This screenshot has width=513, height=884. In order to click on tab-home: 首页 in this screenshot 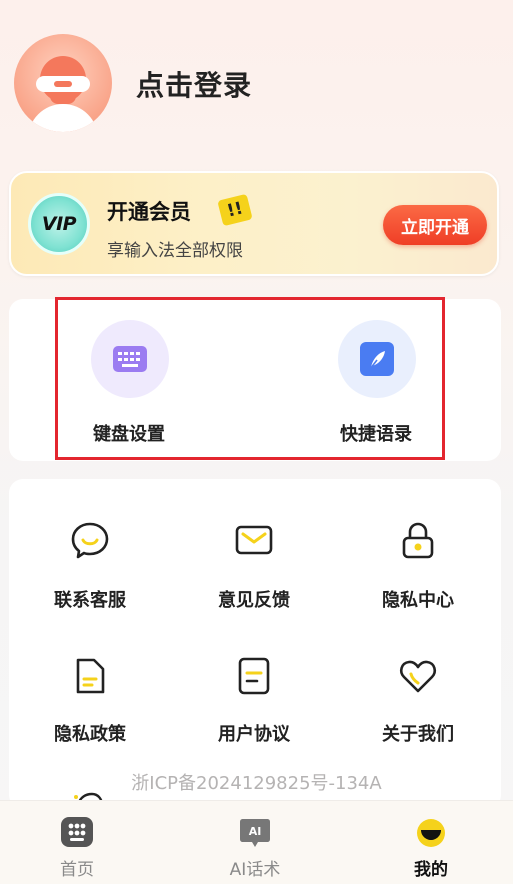, I will do `click(77, 847)`.